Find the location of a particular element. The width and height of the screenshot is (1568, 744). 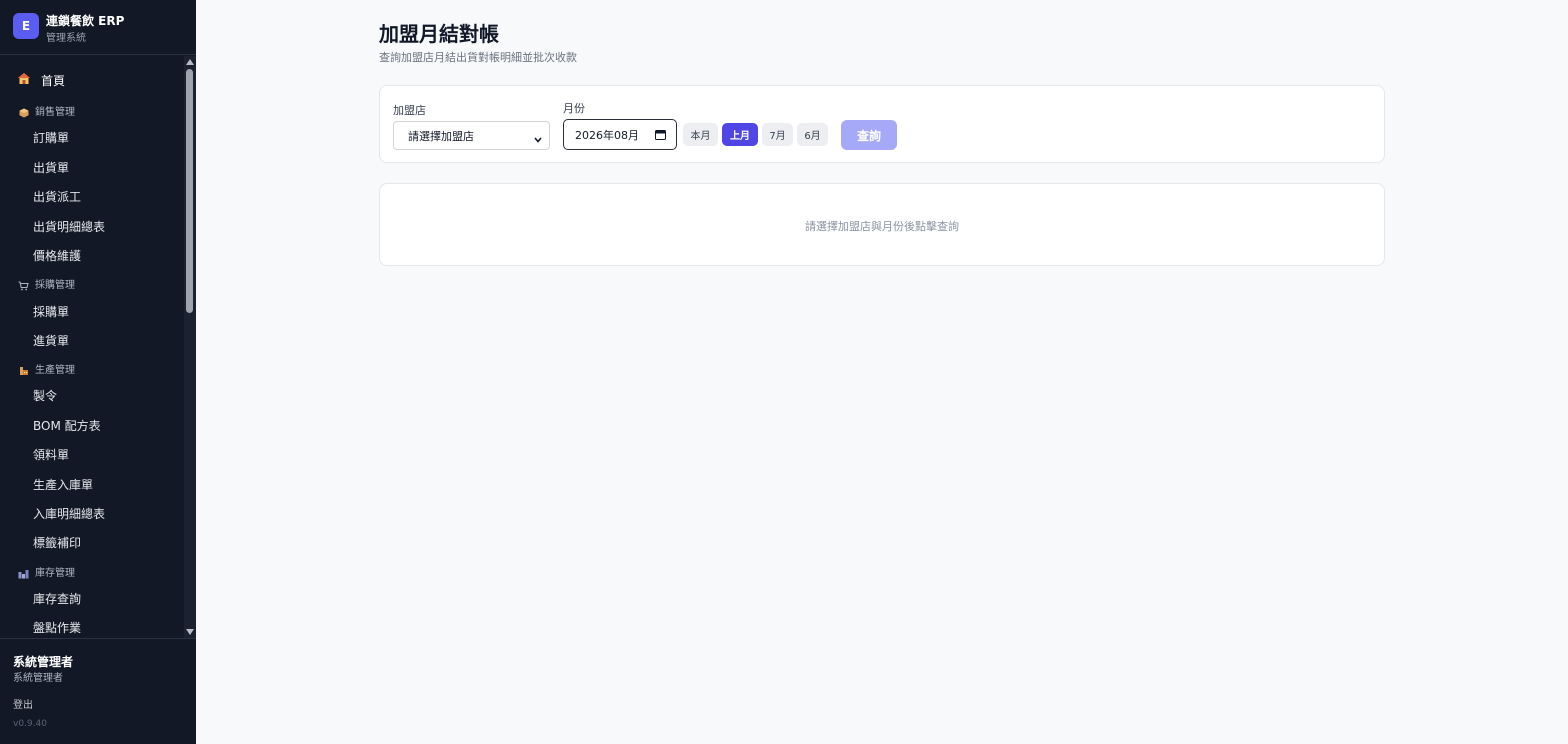

sidebar-scrollbar is located at coordinates (190, 347).